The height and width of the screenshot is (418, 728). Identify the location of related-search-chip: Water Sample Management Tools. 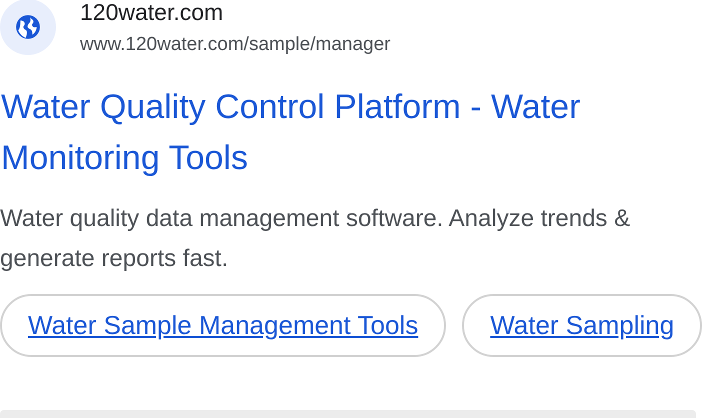
(223, 325).